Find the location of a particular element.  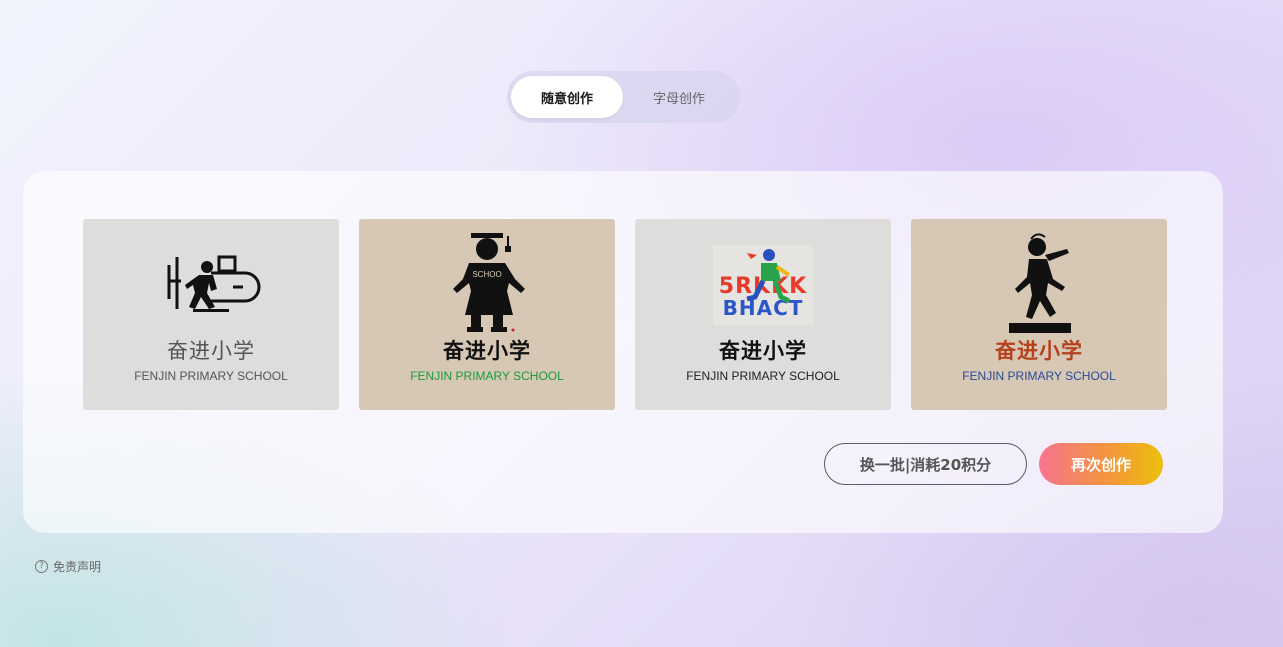

tab-letter-create: 字母创作 is located at coordinates (679, 97).